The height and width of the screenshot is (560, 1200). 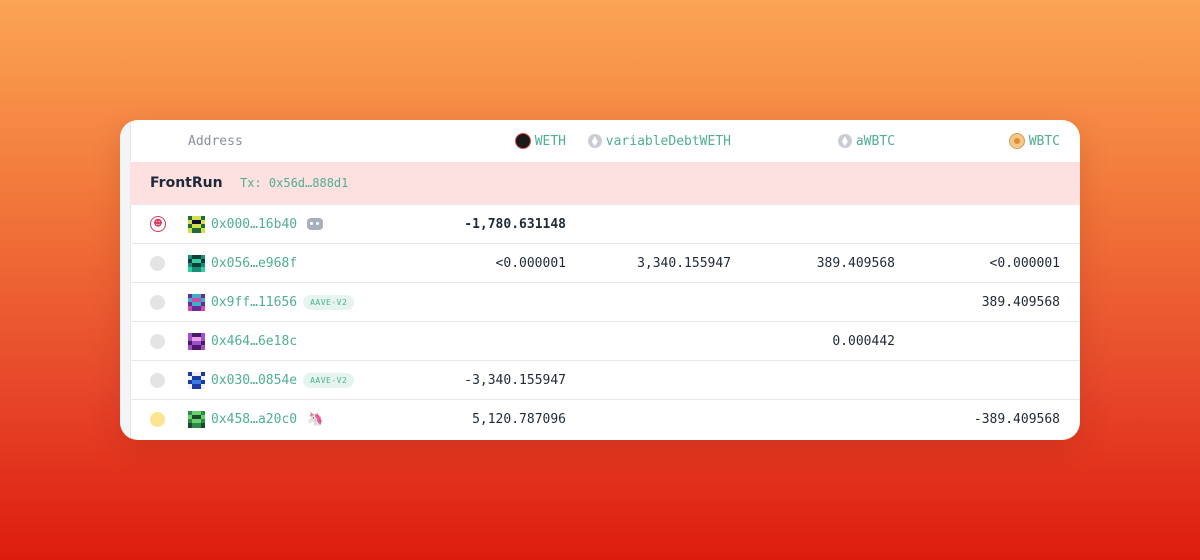 I want to click on column-awbtc: aWBTC, so click(x=866, y=141).